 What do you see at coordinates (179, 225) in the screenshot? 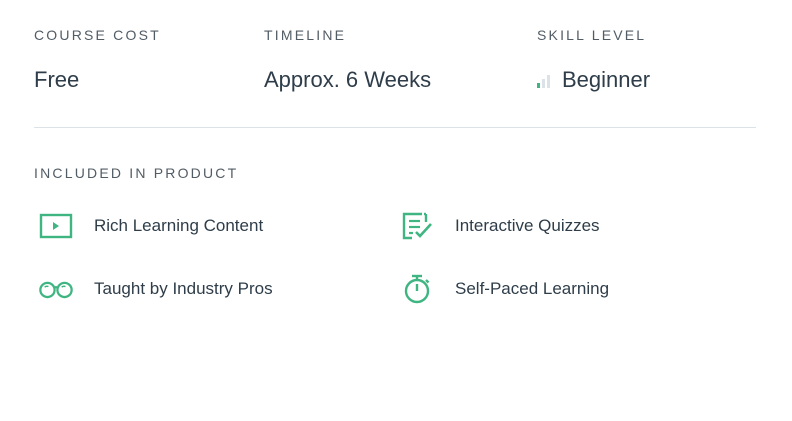
I see `feature-label: Rich Learning Content` at bounding box center [179, 225].